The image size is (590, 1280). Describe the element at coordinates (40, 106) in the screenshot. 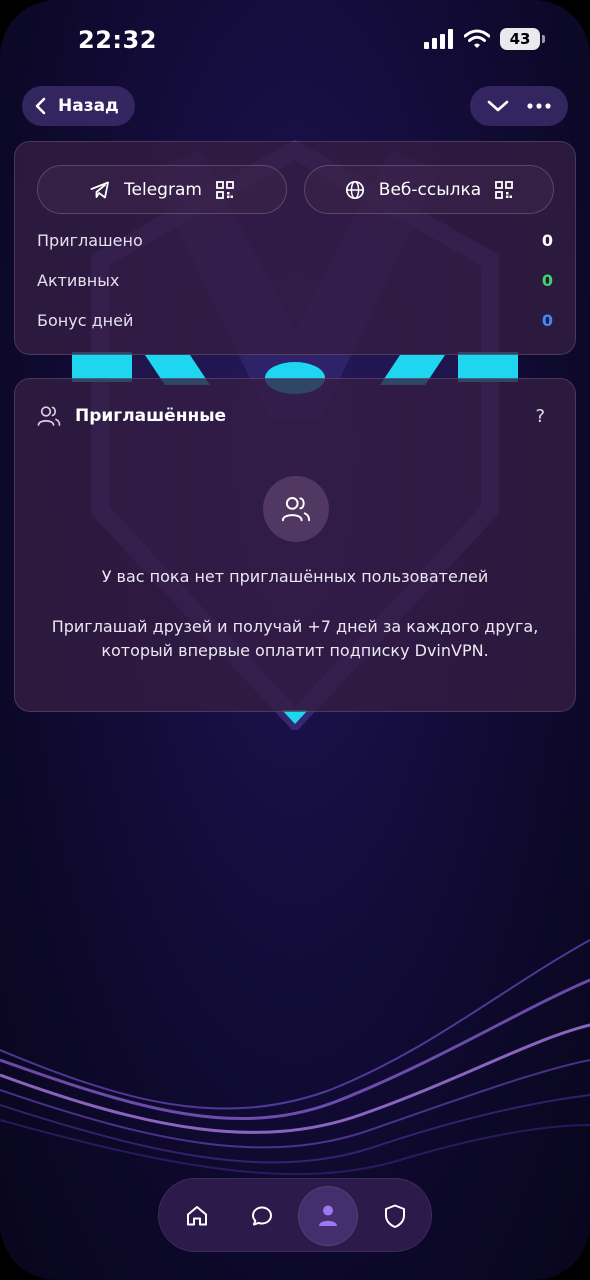

I see `chevron-left-icon` at that location.